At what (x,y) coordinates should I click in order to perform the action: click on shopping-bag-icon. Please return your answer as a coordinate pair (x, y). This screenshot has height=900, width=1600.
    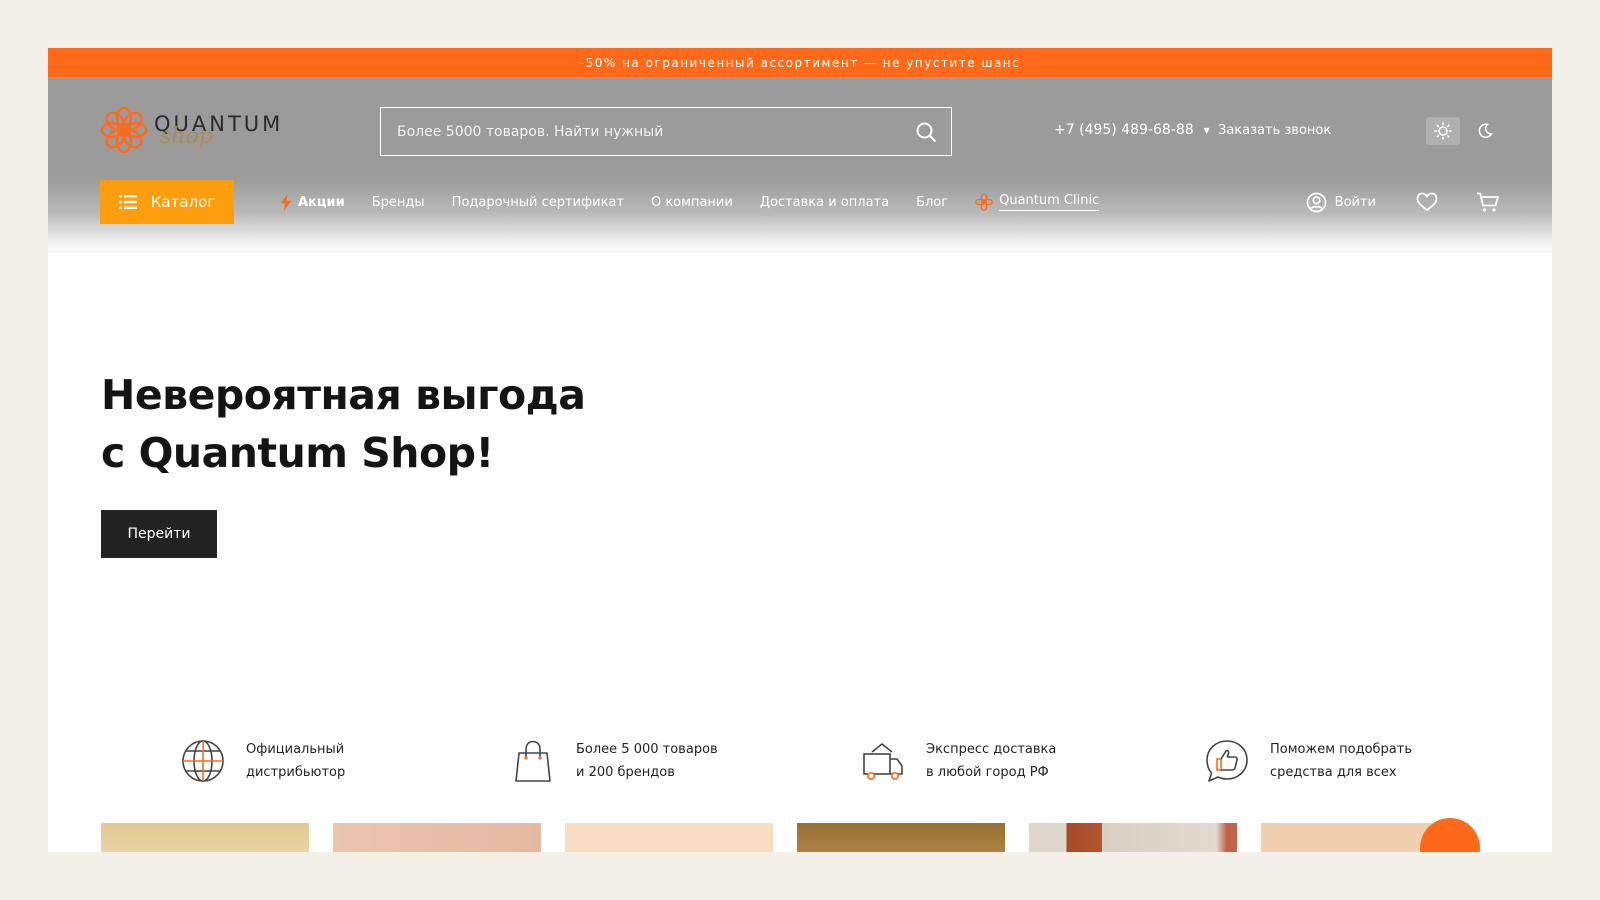
    Looking at the image, I should click on (533, 761).